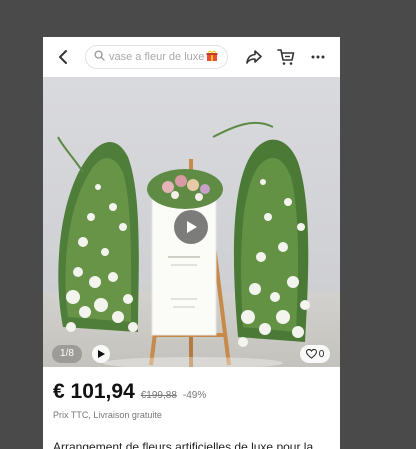 This screenshot has height=449, width=416. I want to click on more-button, so click(318, 57).